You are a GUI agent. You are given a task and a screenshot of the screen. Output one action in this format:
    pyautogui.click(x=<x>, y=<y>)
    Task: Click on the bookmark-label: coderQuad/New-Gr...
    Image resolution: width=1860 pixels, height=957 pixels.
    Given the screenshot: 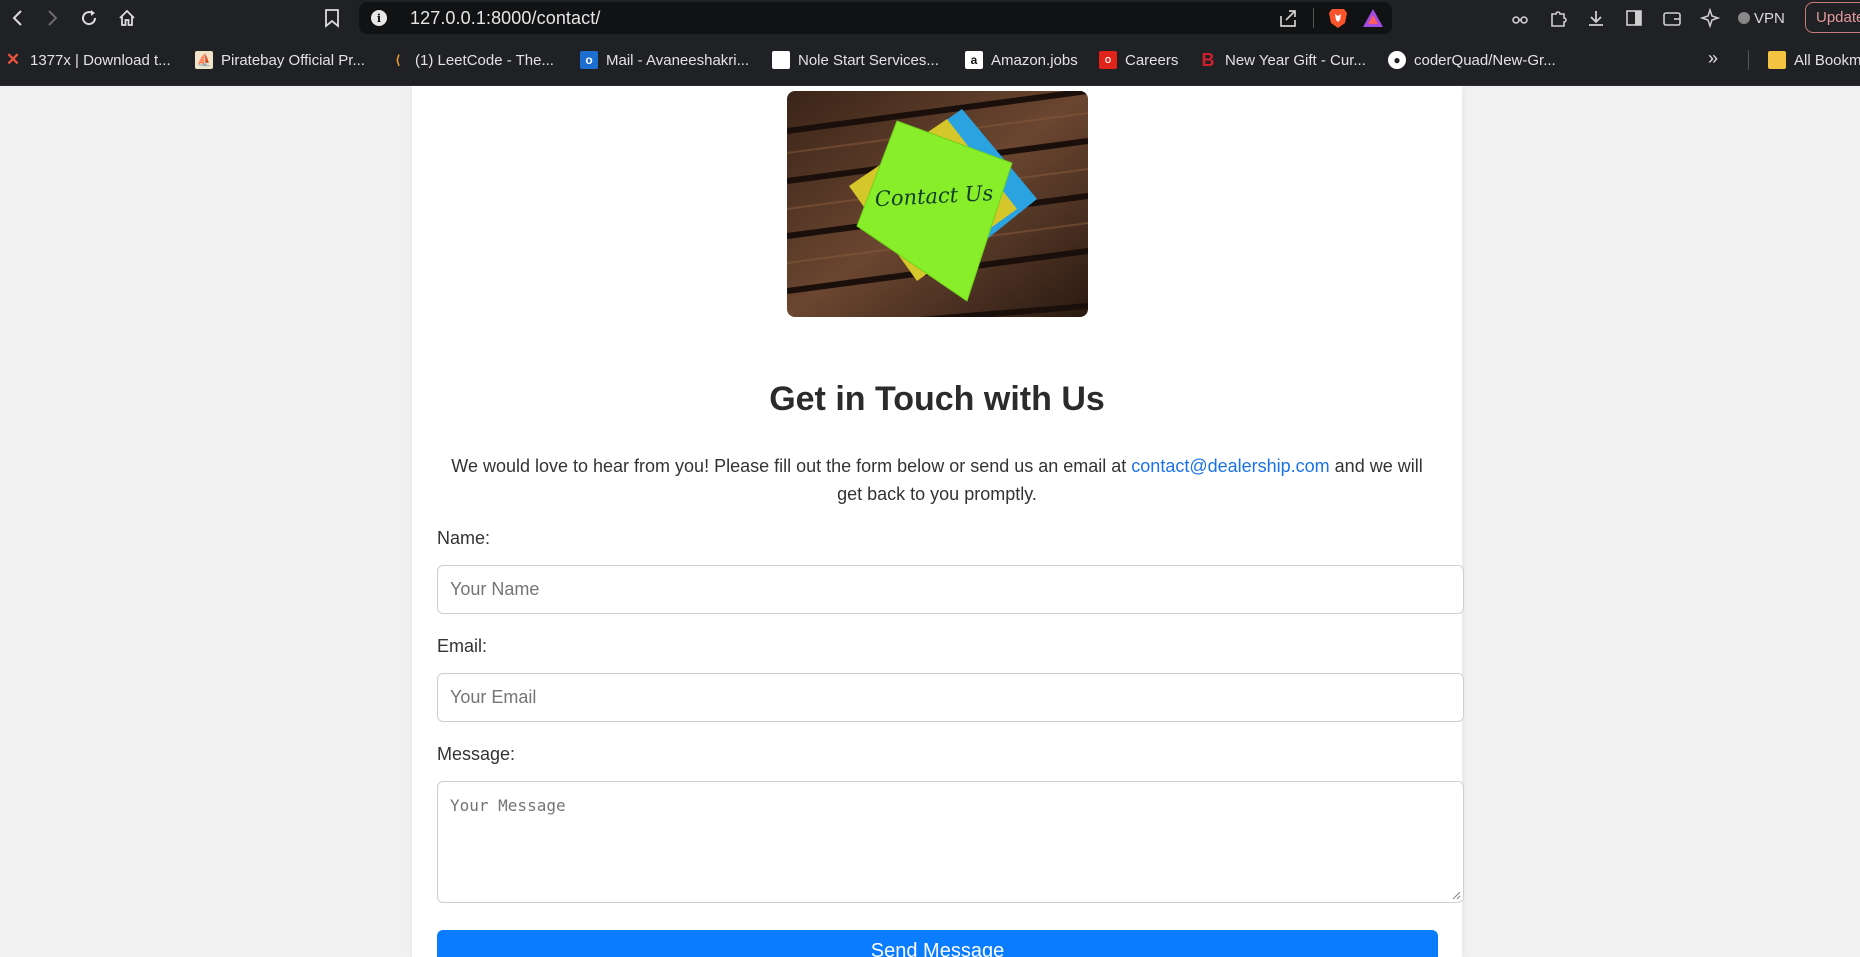 What is the action you would take?
    pyautogui.click(x=1485, y=60)
    